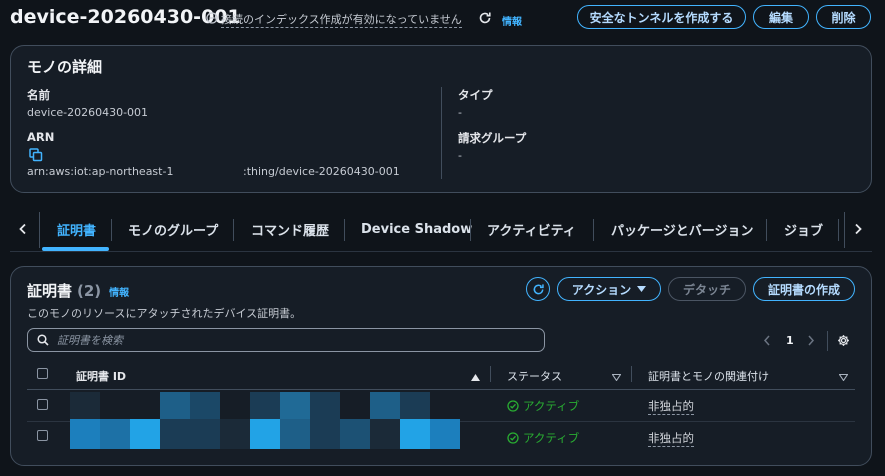 Image resolution: width=885 pixels, height=476 pixels. What do you see at coordinates (76, 229) in the screenshot?
I see `tab-certificates: 証明書` at bounding box center [76, 229].